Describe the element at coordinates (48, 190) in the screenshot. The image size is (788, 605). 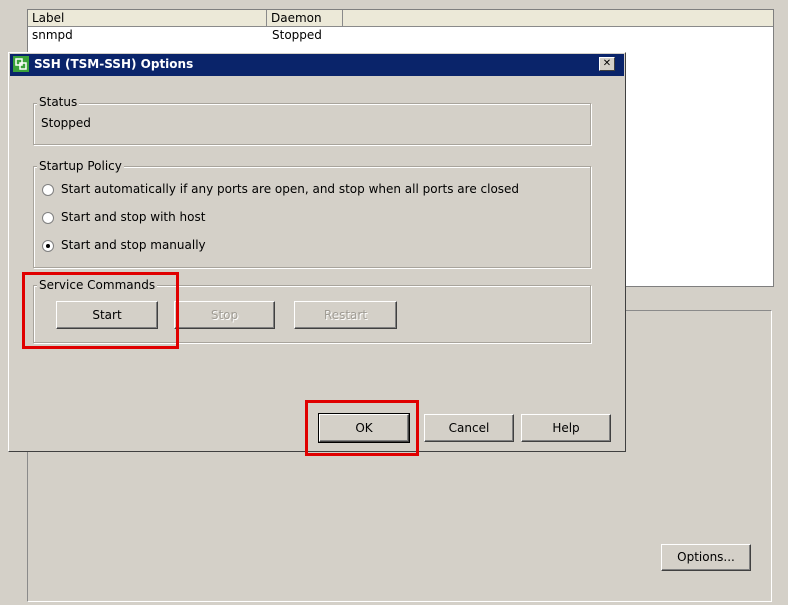
I see `radio-start-automatically` at that location.